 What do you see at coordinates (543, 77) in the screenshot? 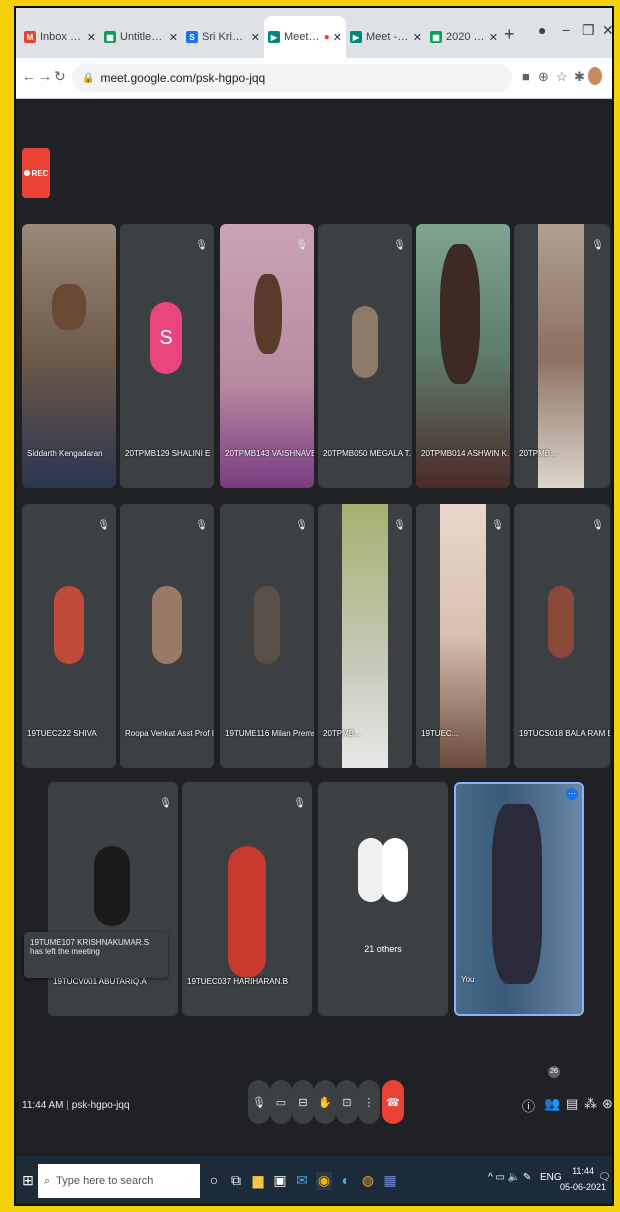
I see `zoom-icon: ⊕` at bounding box center [543, 77].